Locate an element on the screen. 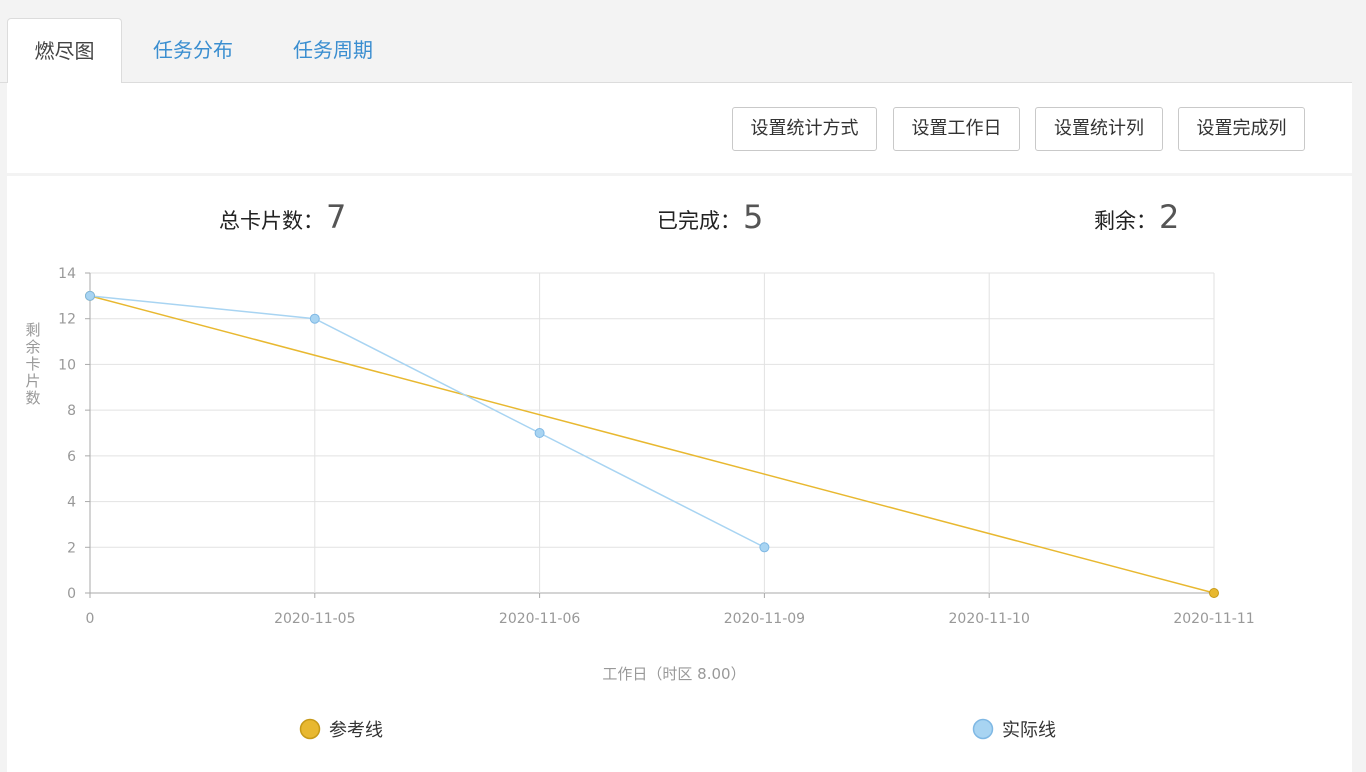  y-tick-label: 4 is located at coordinates (71, 503).